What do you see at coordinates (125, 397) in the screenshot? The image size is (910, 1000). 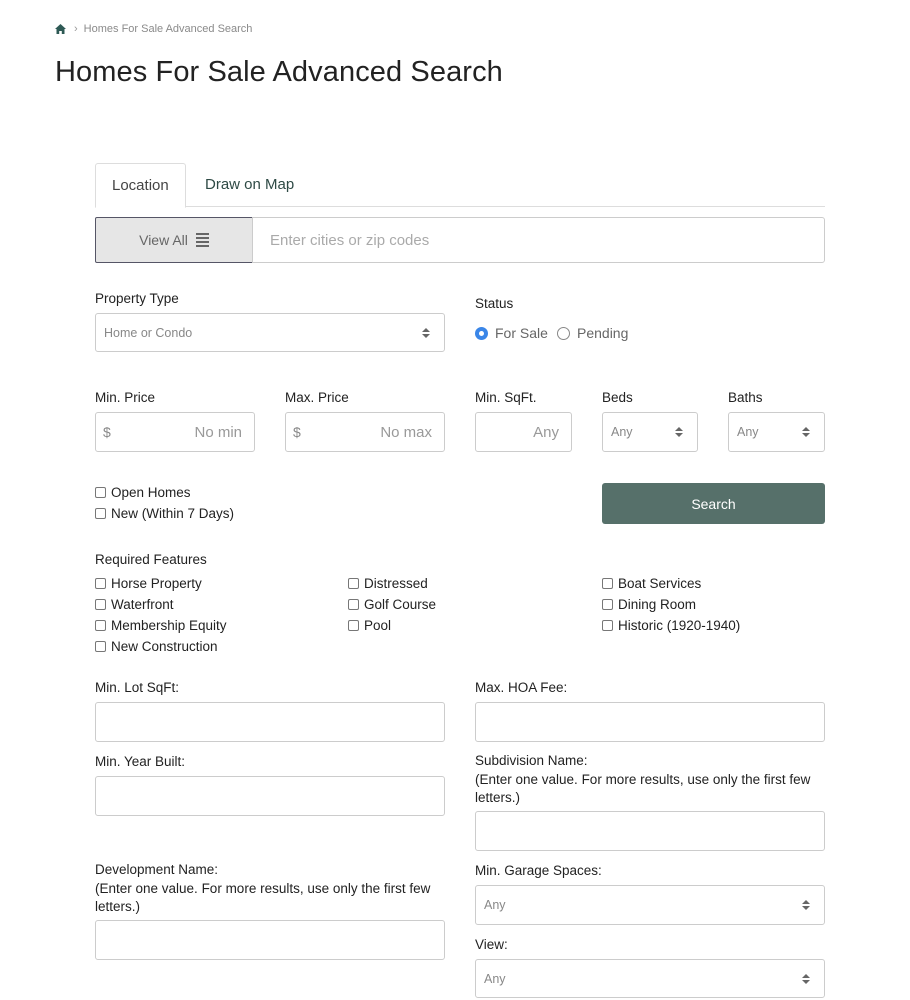 I see `min-price-label: Min. Price` at bounding box center [125, 397].